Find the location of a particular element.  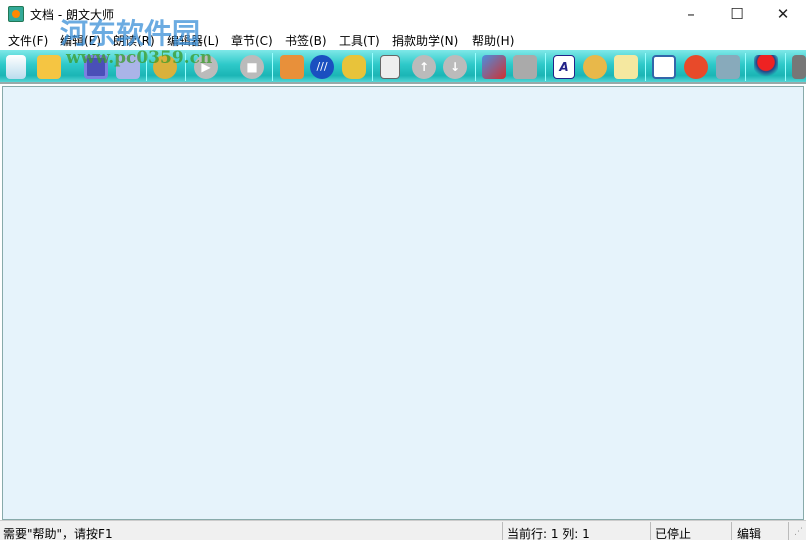

status-mode: 编辑 is located at coordinates (749, 534).